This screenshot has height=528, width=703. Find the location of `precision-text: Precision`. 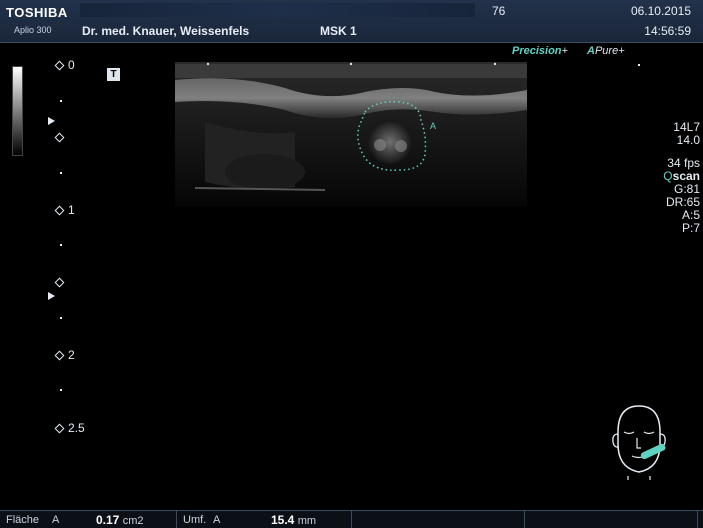

precision-text: Precision is located at coordinates (537, 51).